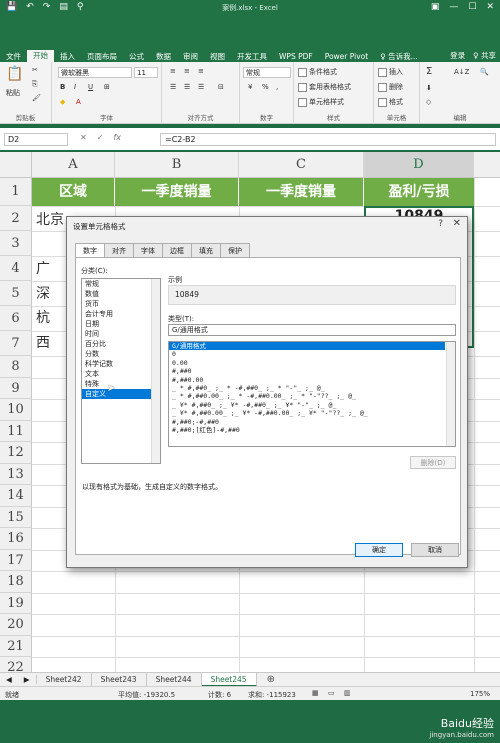 The image size is (500, 743). I want to click on format-painter-icon: 🖌, so click(36, 98).